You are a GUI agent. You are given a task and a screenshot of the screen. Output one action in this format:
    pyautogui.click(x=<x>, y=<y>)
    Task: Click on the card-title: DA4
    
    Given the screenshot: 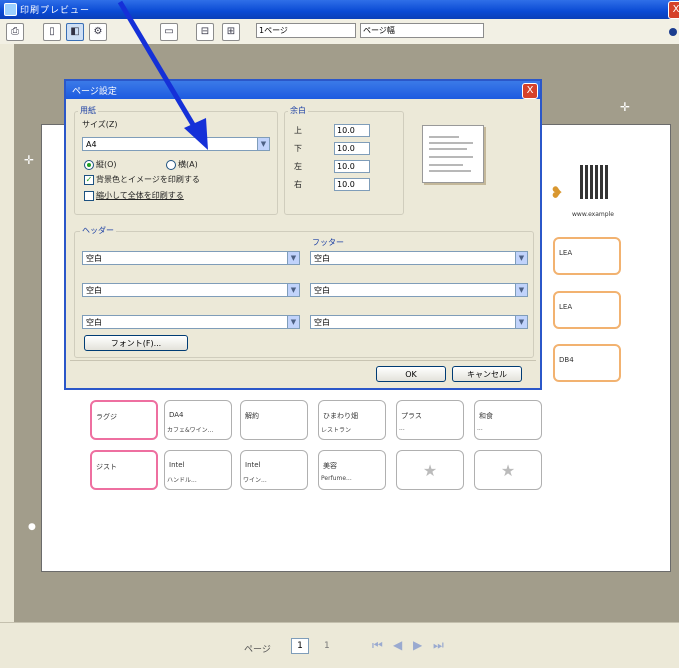 What is the action you would take?
    pyautogui.click(x=176, y=415)
    